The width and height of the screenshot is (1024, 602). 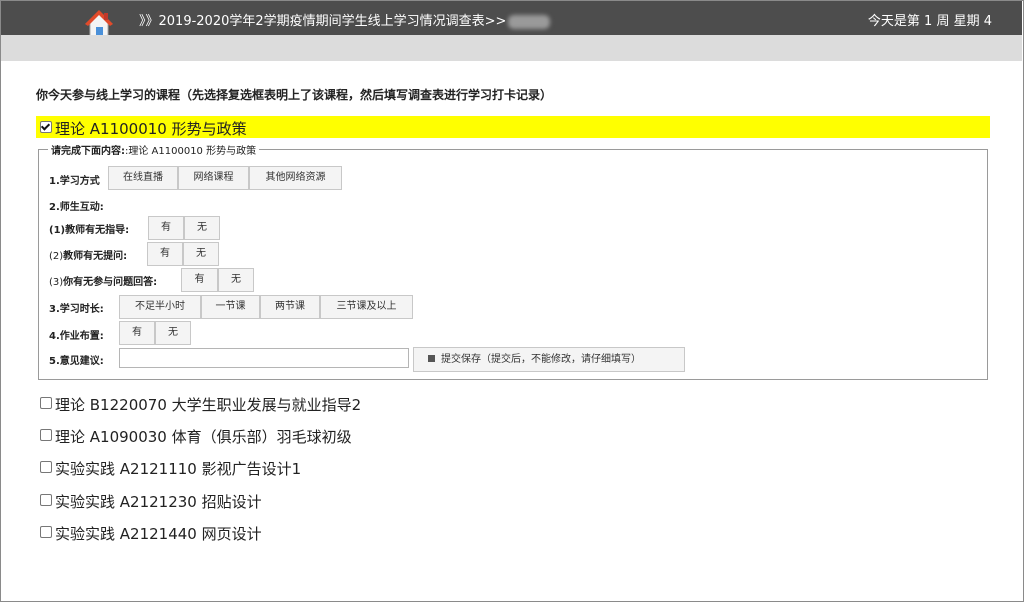 I want to click on answering-num: (3), so click(x=56, y=282).